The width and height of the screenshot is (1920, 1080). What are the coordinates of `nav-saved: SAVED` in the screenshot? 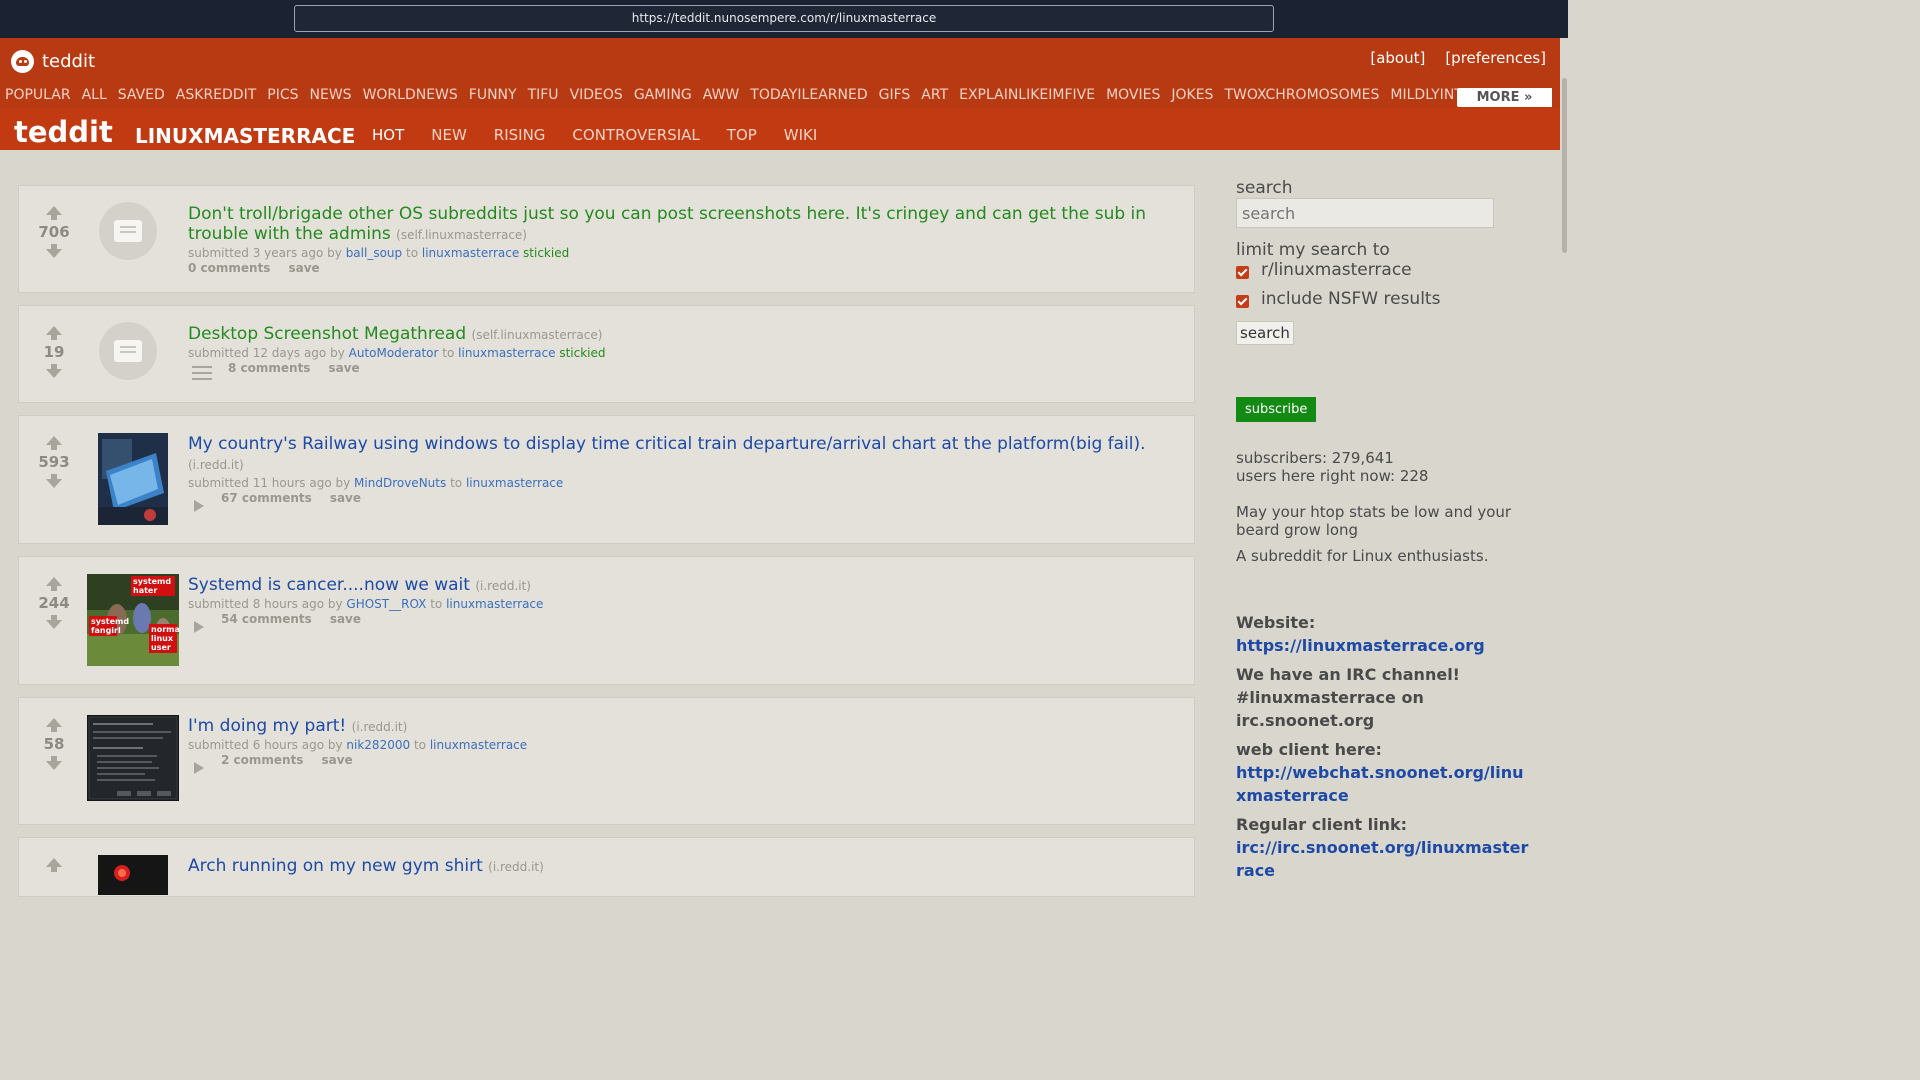 It's located at (141, 95).